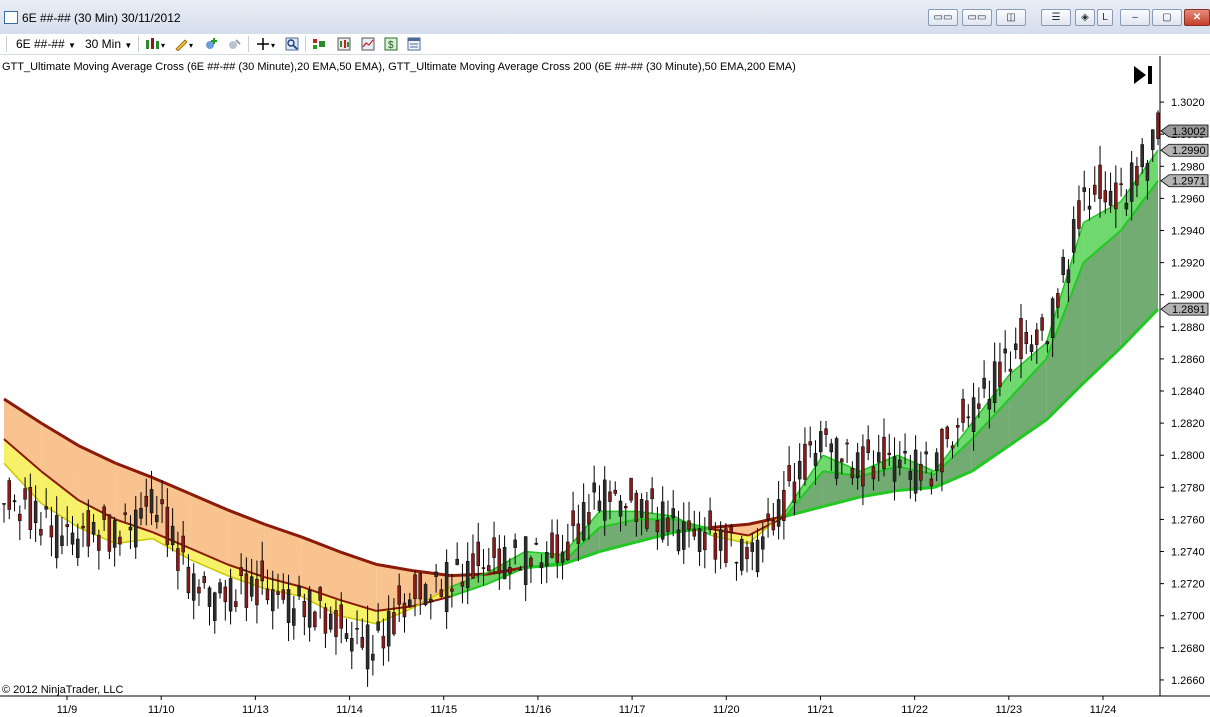 This screenshot has height=717, width=1210. I want to click on data-box-button: ☰, so click(1056, 17).